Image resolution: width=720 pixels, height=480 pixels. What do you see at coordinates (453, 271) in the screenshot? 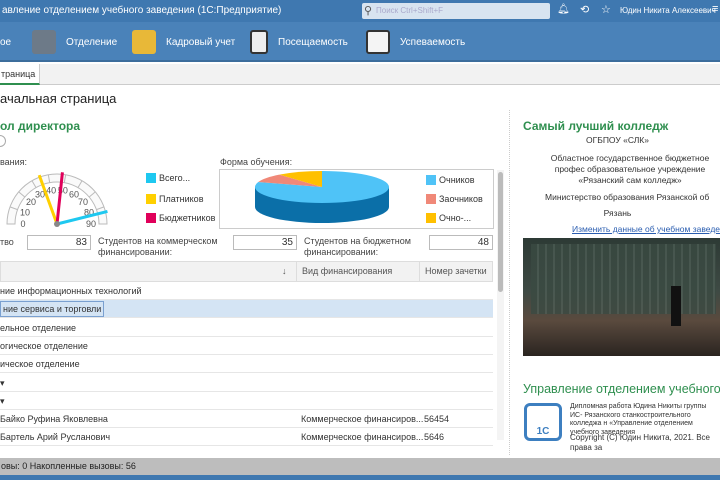
I see `column-record-number: Номер зачетки` at bounding box center [453, 271].